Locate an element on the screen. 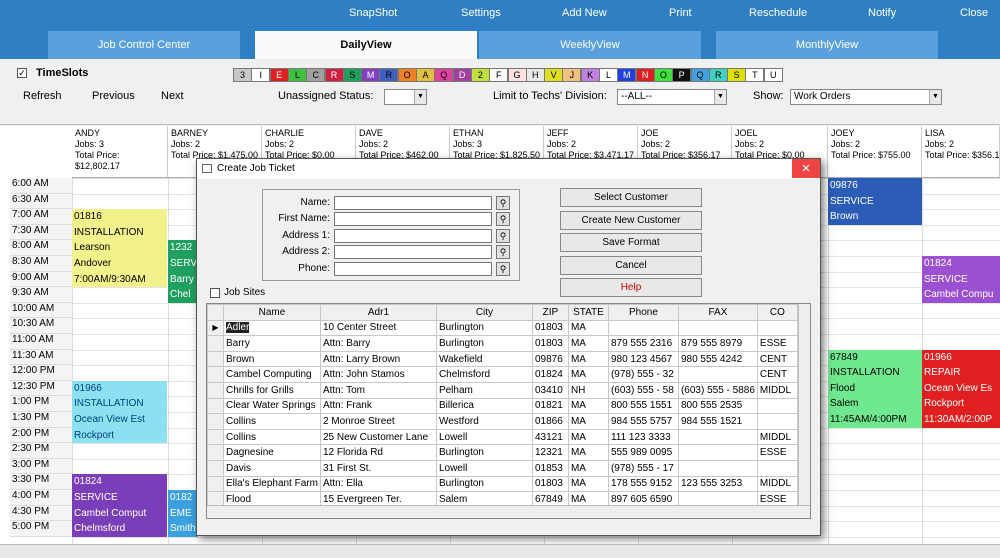  status-chip: L is located at coordinates (608, 75).